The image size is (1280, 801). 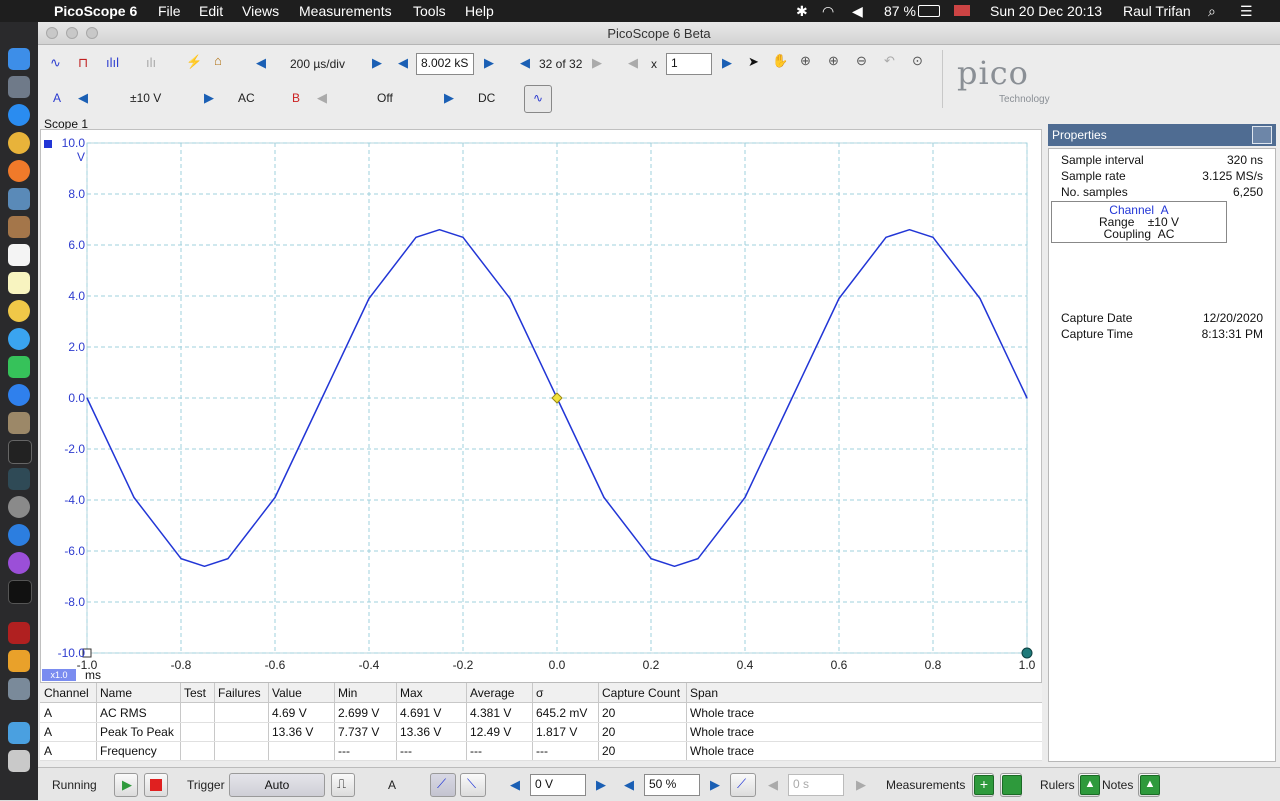 What do you see at coordinates (322, 98) in the screenshot?
I see `channel-b-range-decrease-icon: ◀` at bounding box center [322, 98].